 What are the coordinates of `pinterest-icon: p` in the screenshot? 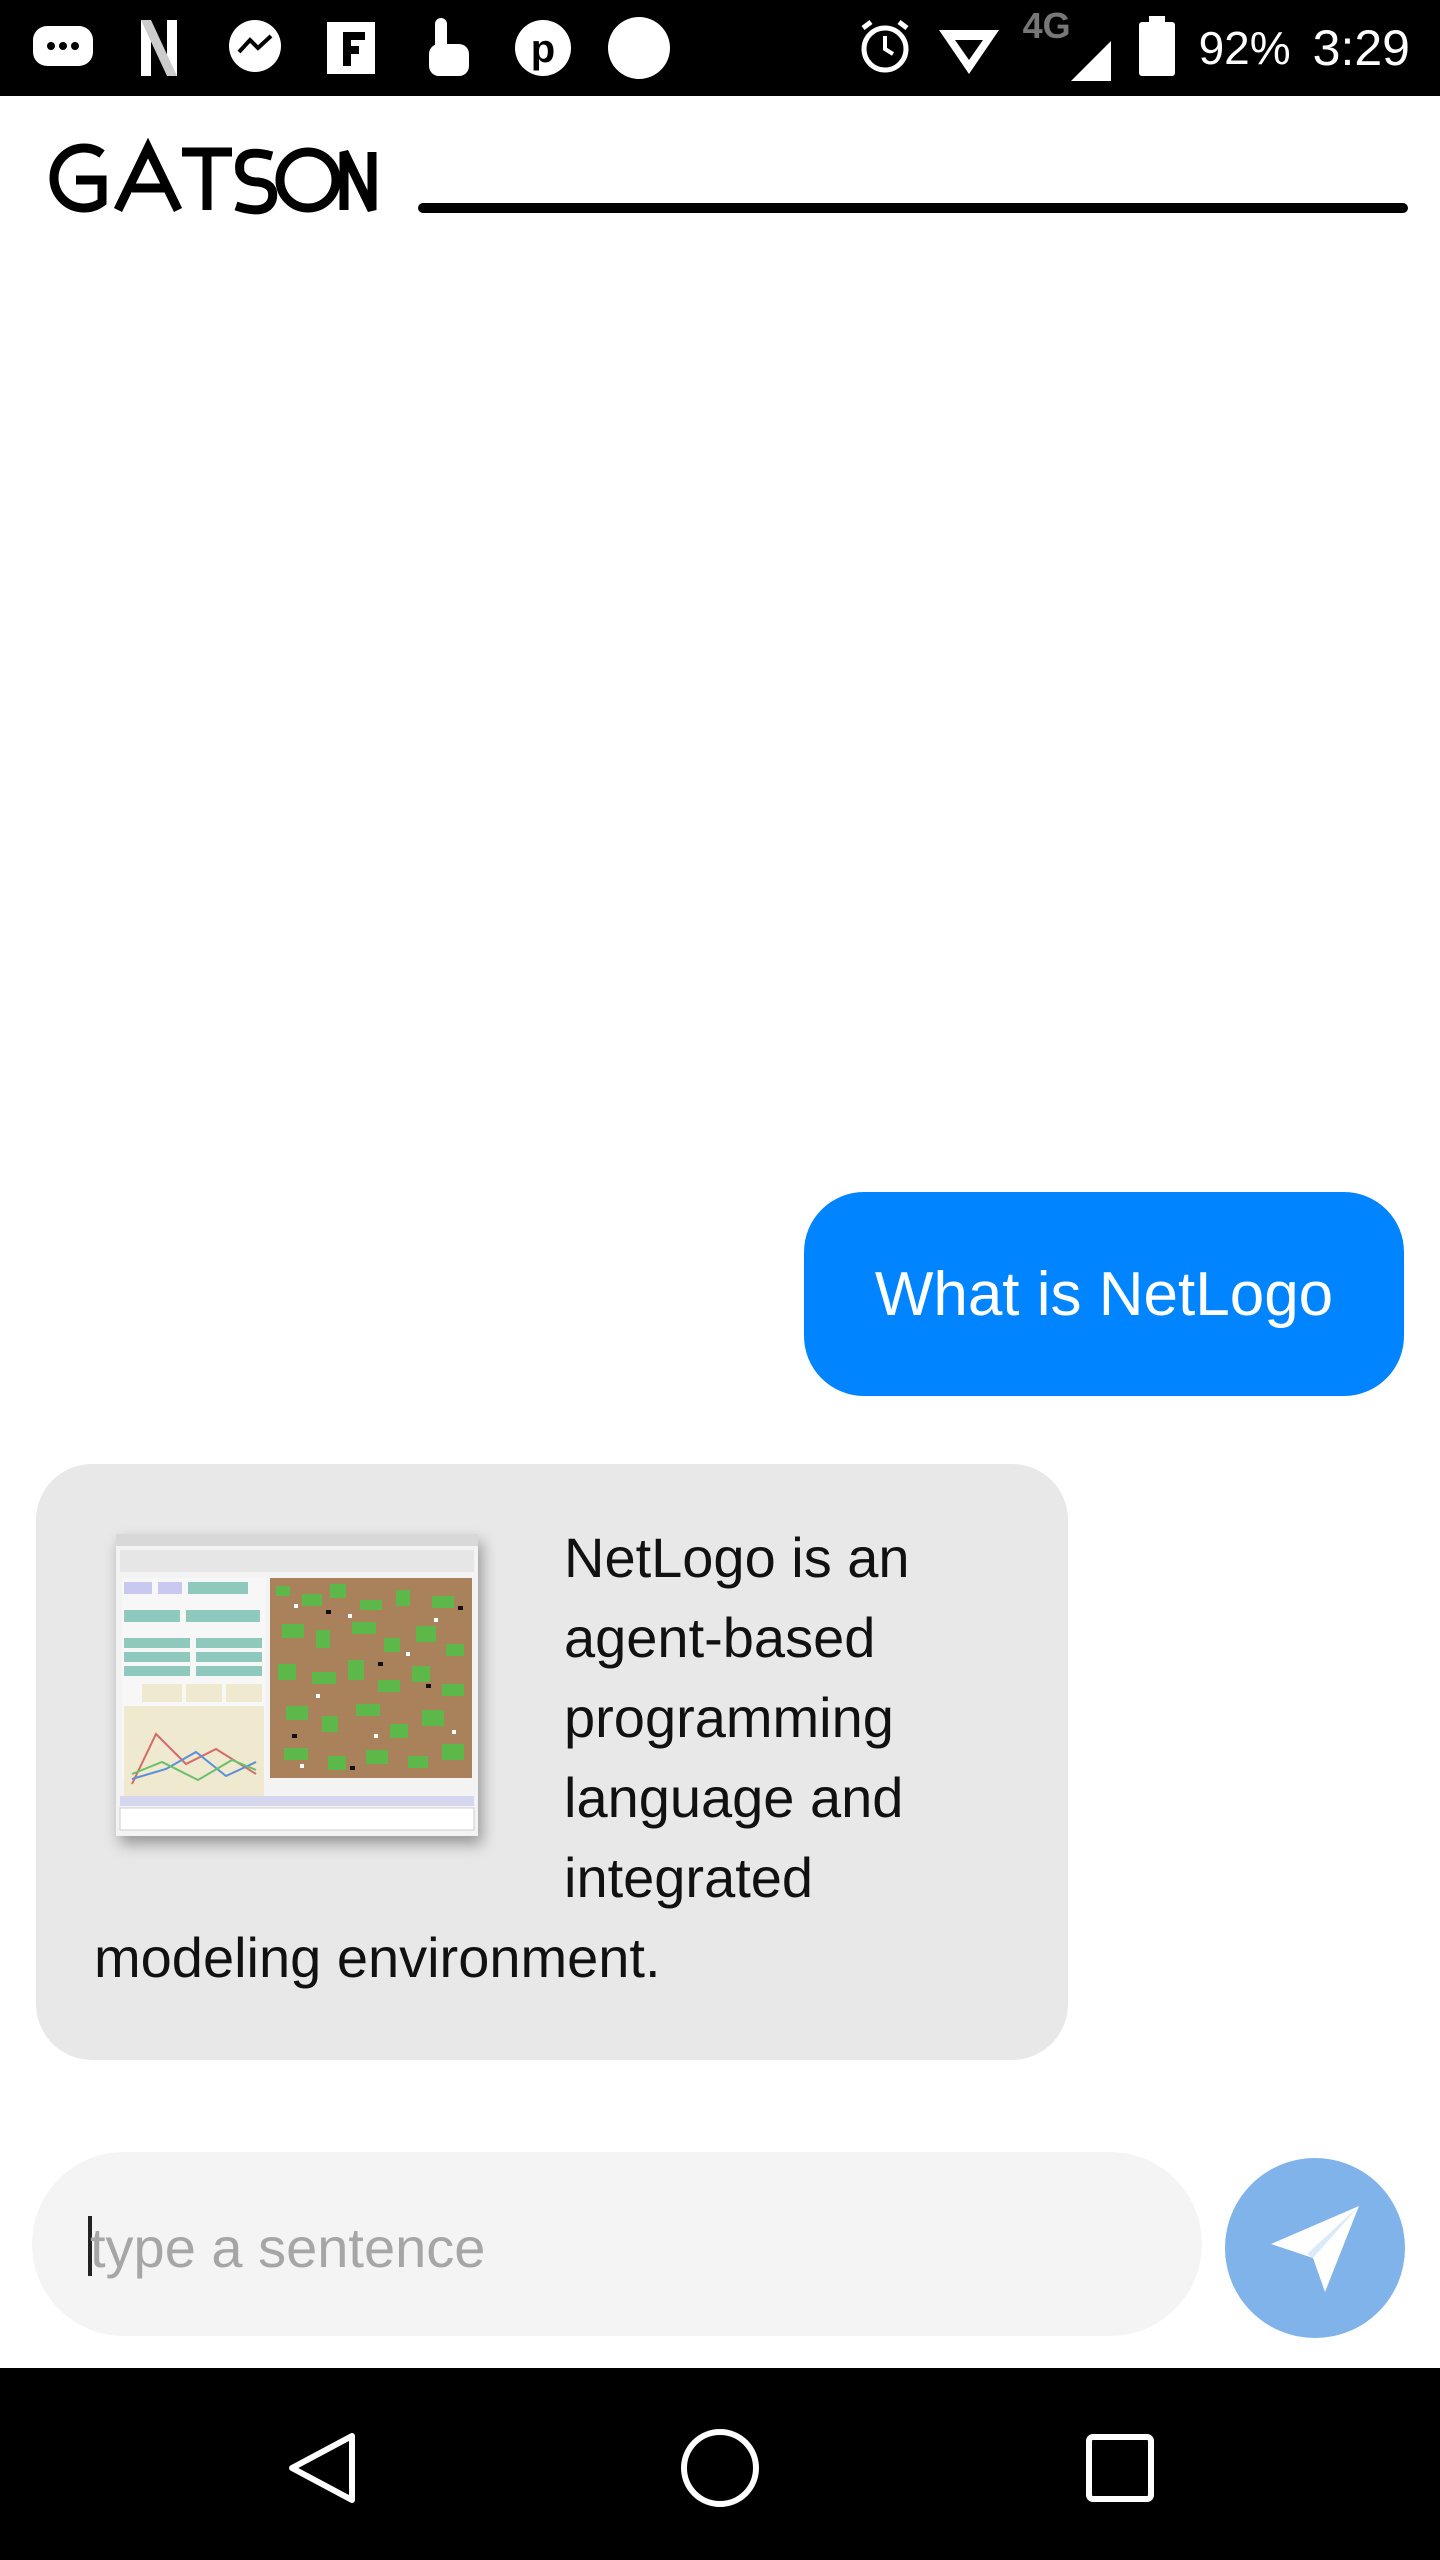 It's located at (543, 48).